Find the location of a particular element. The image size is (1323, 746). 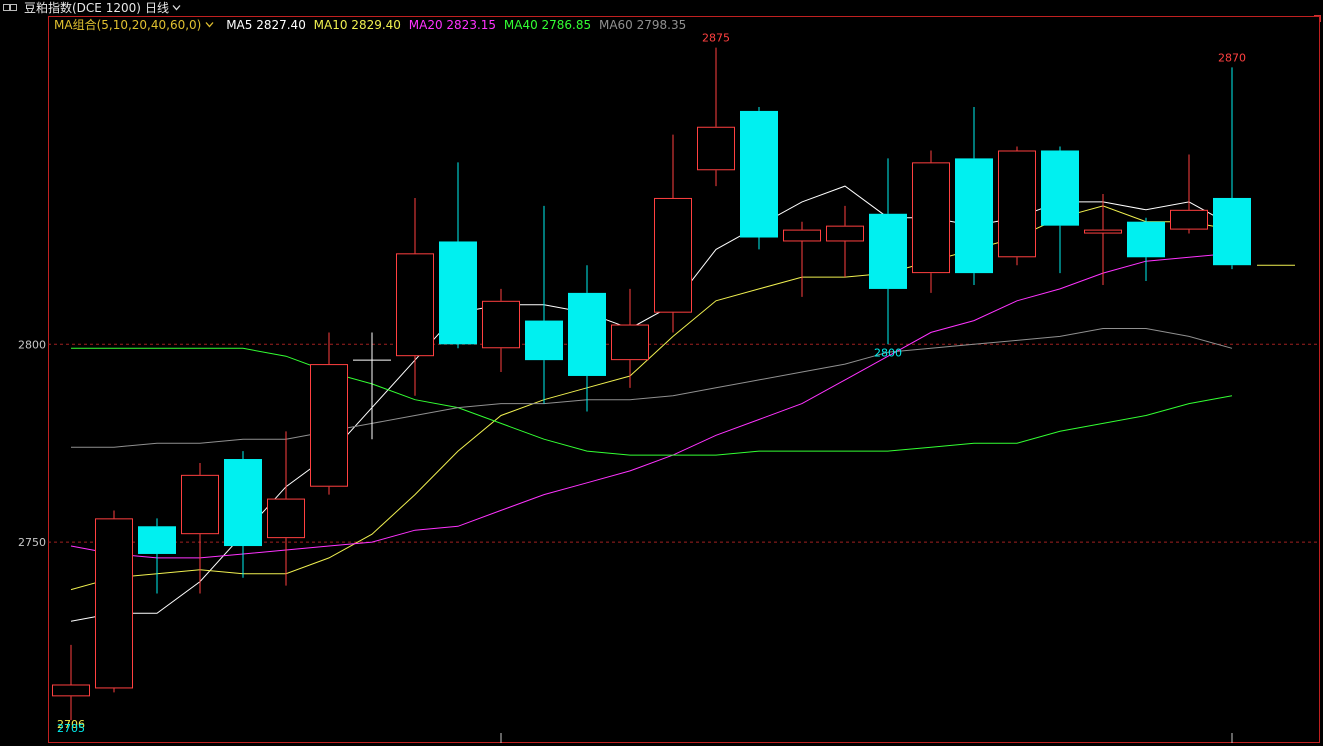

price-annotation: 2705 is located at coordinates (71, 728).